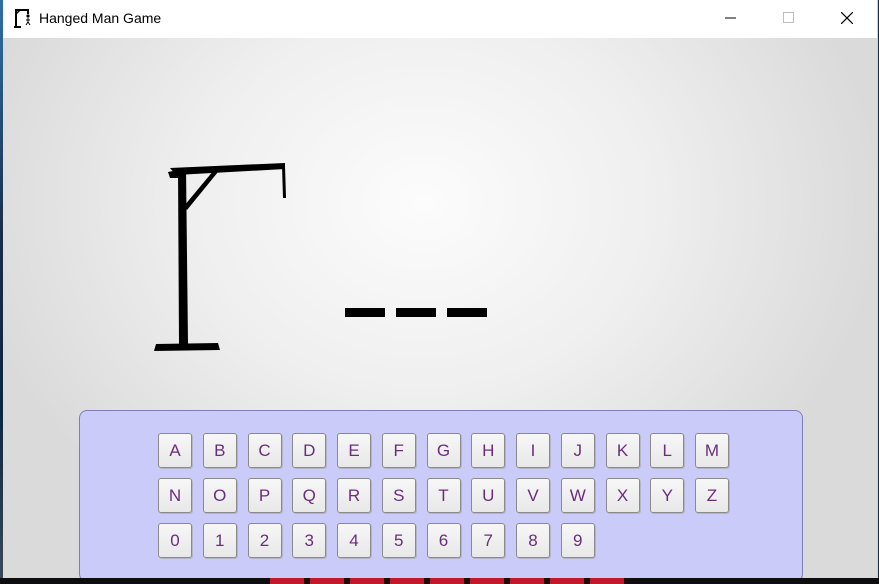 Image resolution: width=879 pixels, height=584 pixels. I want to click on key-j: J, so click(577, 450).